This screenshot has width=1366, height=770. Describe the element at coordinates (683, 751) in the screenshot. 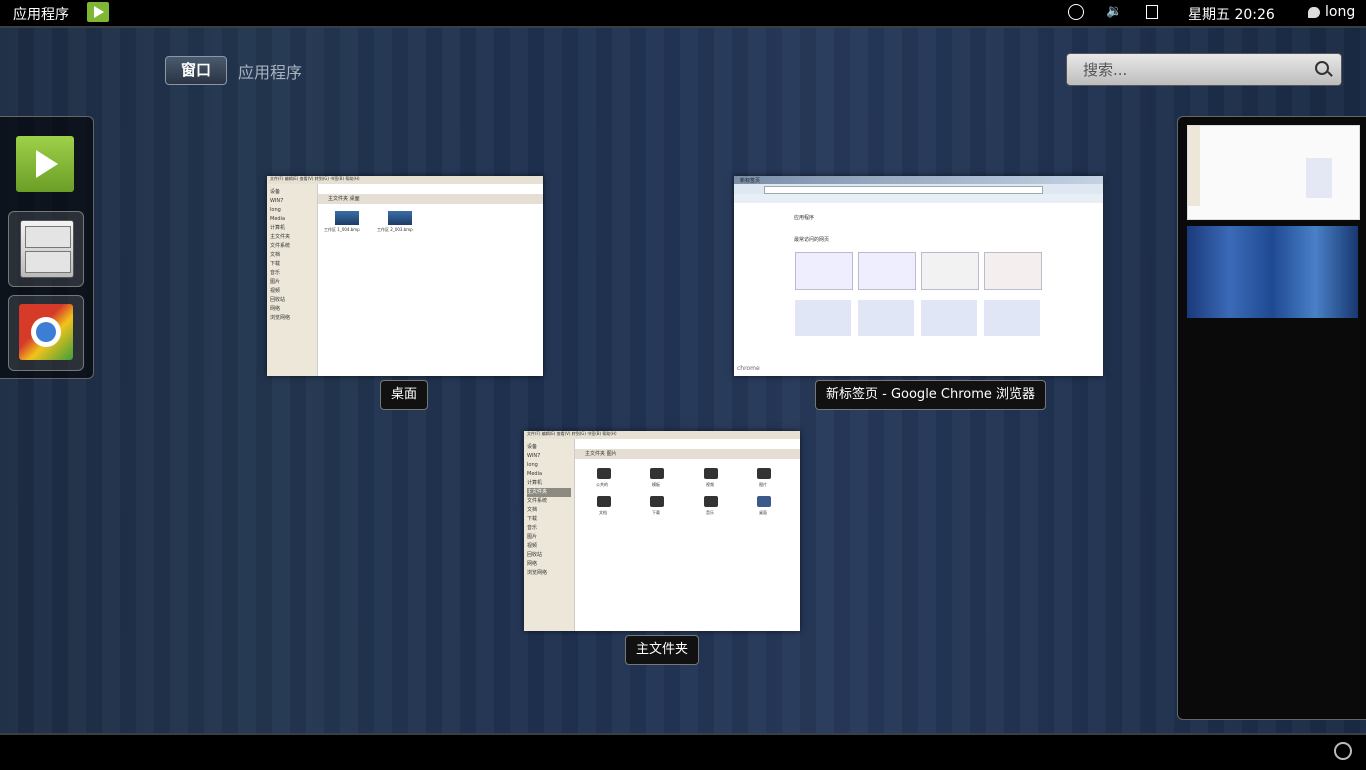

I see `message-tray` at that location.